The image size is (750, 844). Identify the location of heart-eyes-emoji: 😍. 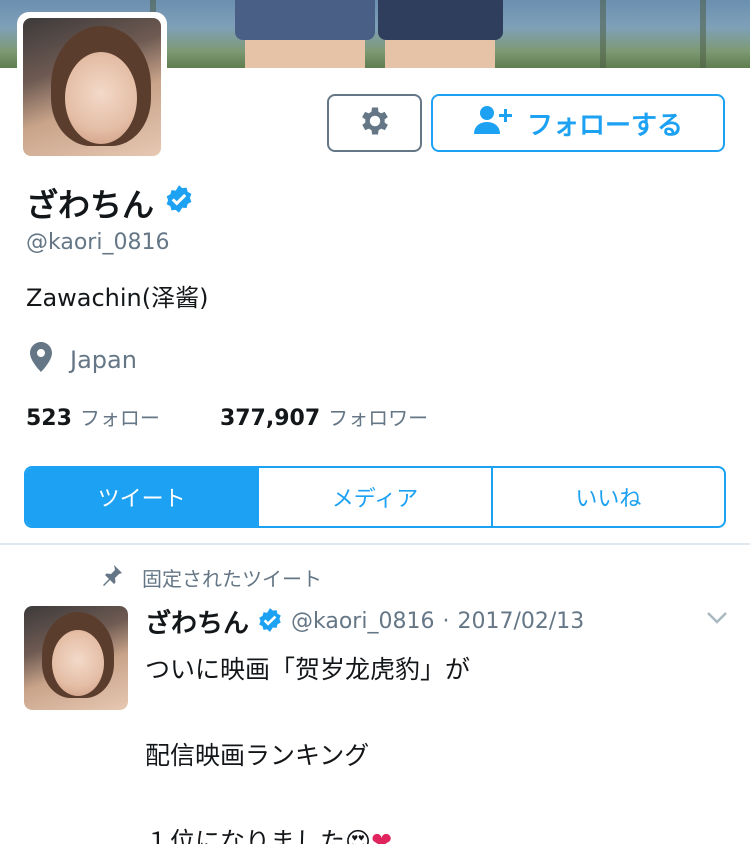
(358, 835).